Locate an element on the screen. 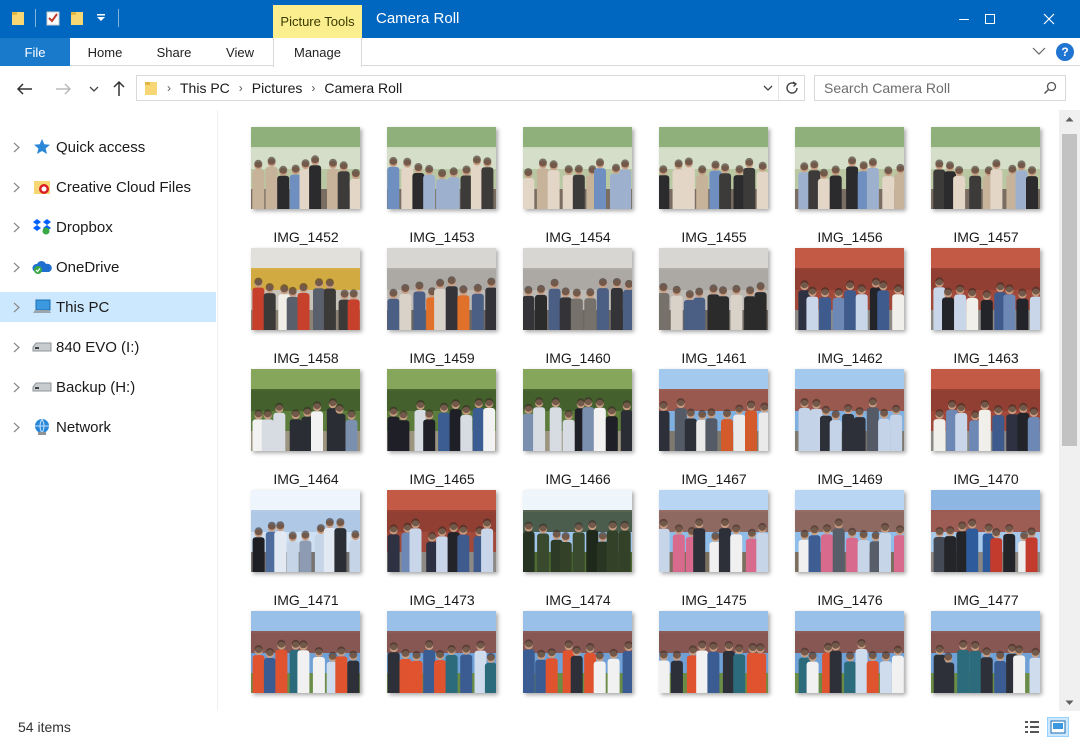 This screenshot has height=743, width=1080. file-item: IMG_1453 is located at coordinates (445, 183).